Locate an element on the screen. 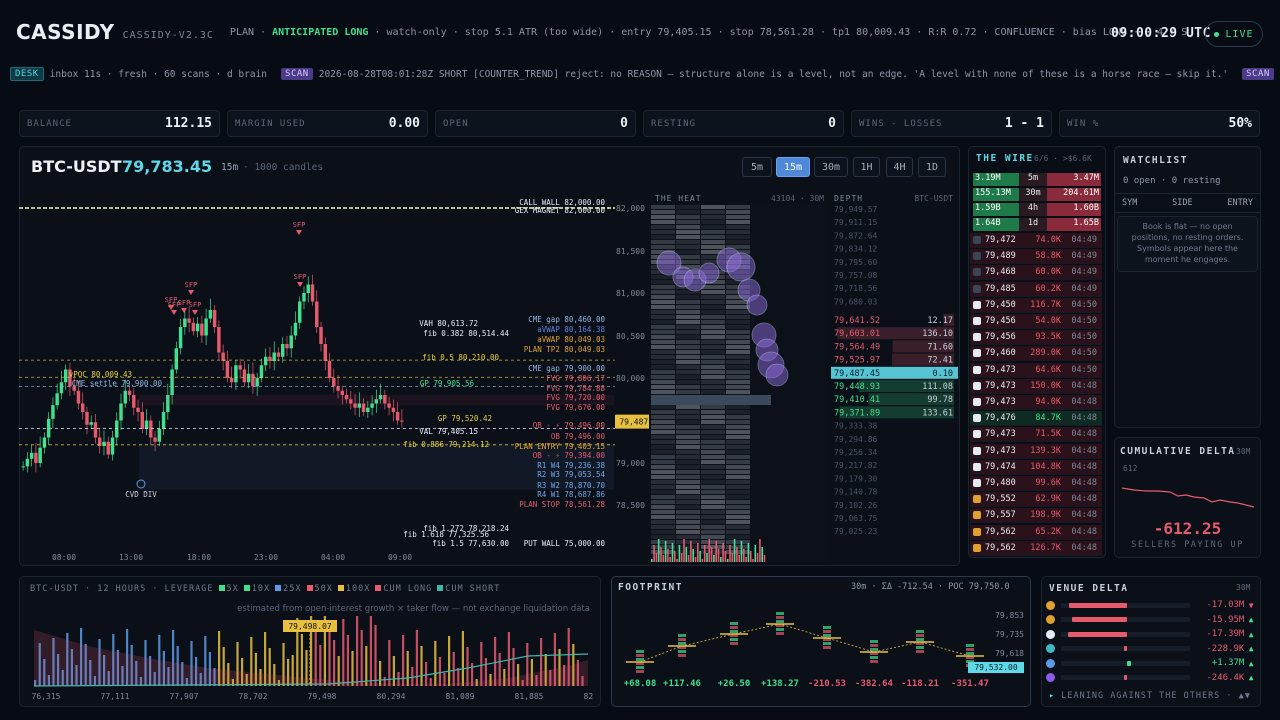 This screenshot has height=720, width=1280. venue-delta-value: -246.4K is located at coordinates (1225, 677).